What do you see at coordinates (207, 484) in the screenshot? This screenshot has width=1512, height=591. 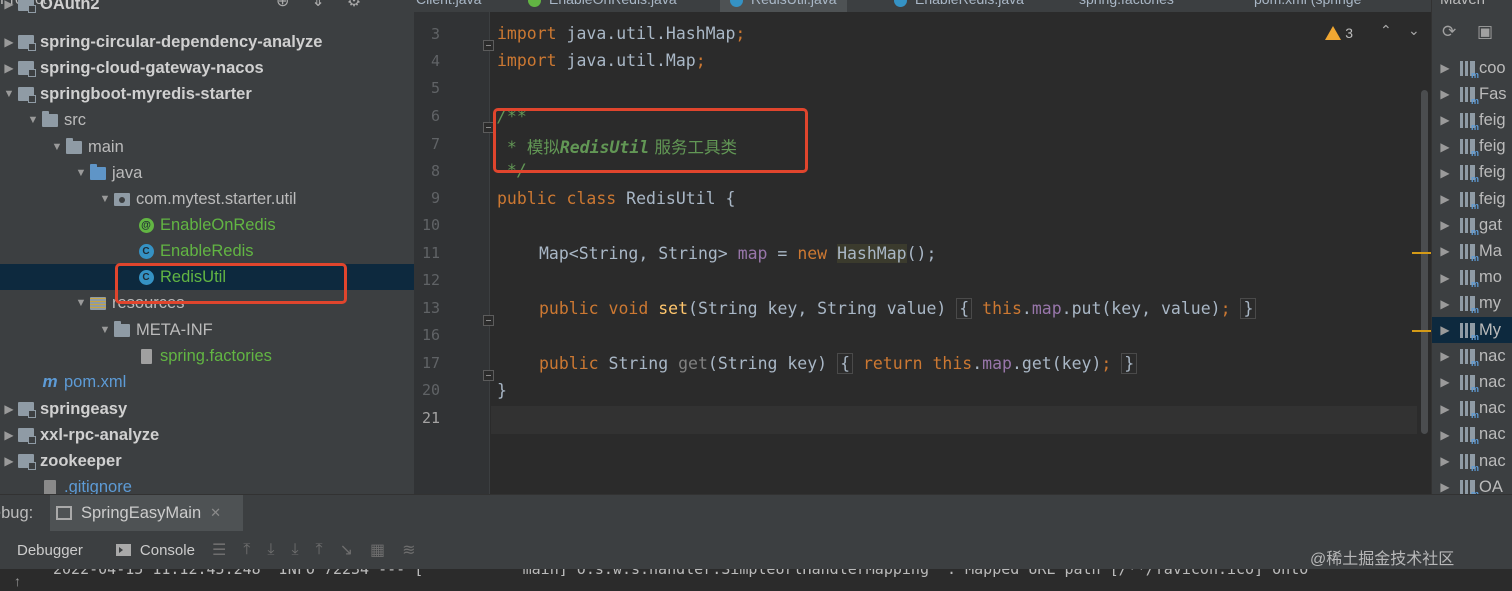 I see `tree-item: ▶.gitignore` at bounding box center [207, 484].